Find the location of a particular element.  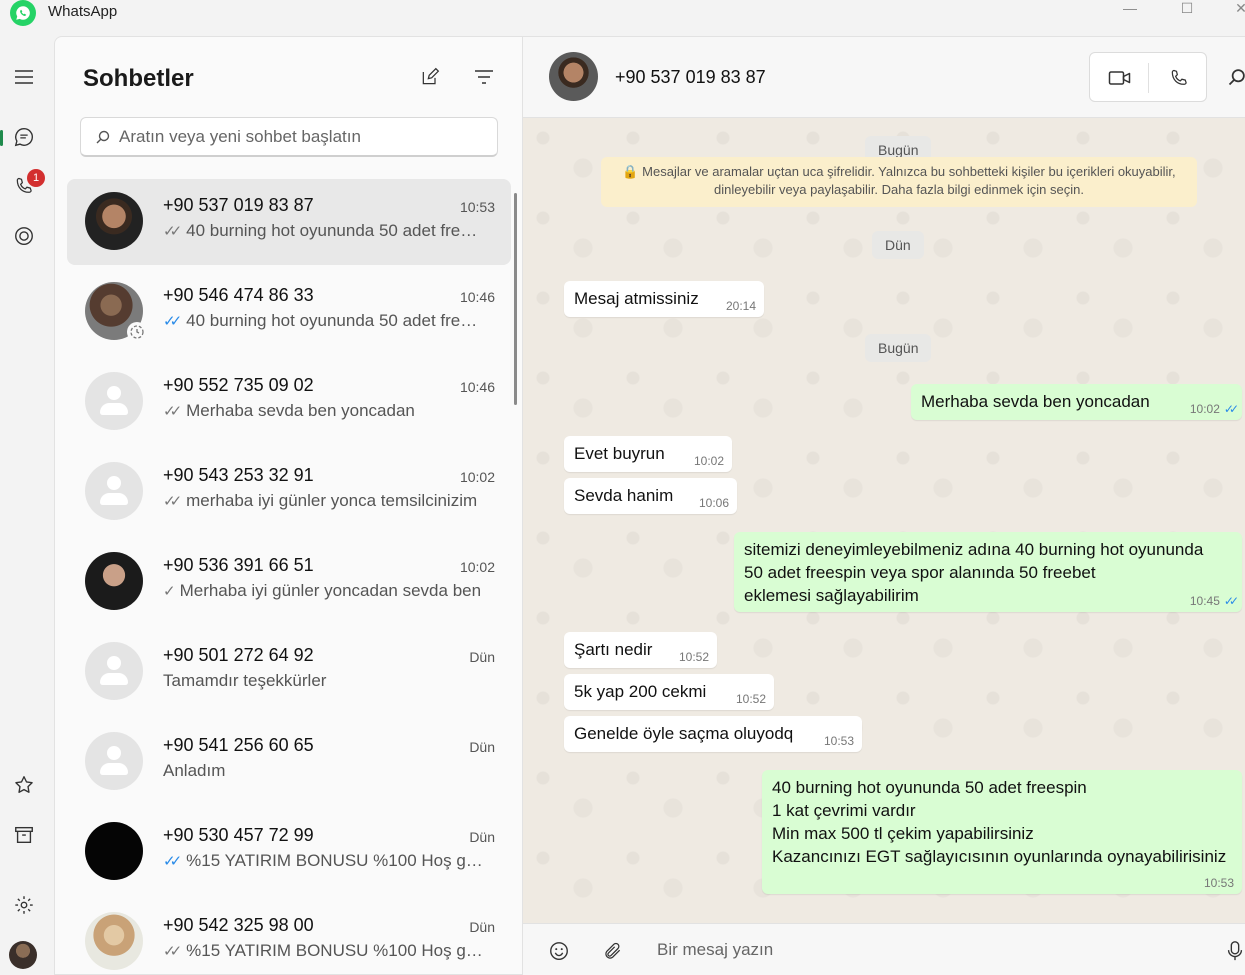

message-input is located at coordinates (927, 950).